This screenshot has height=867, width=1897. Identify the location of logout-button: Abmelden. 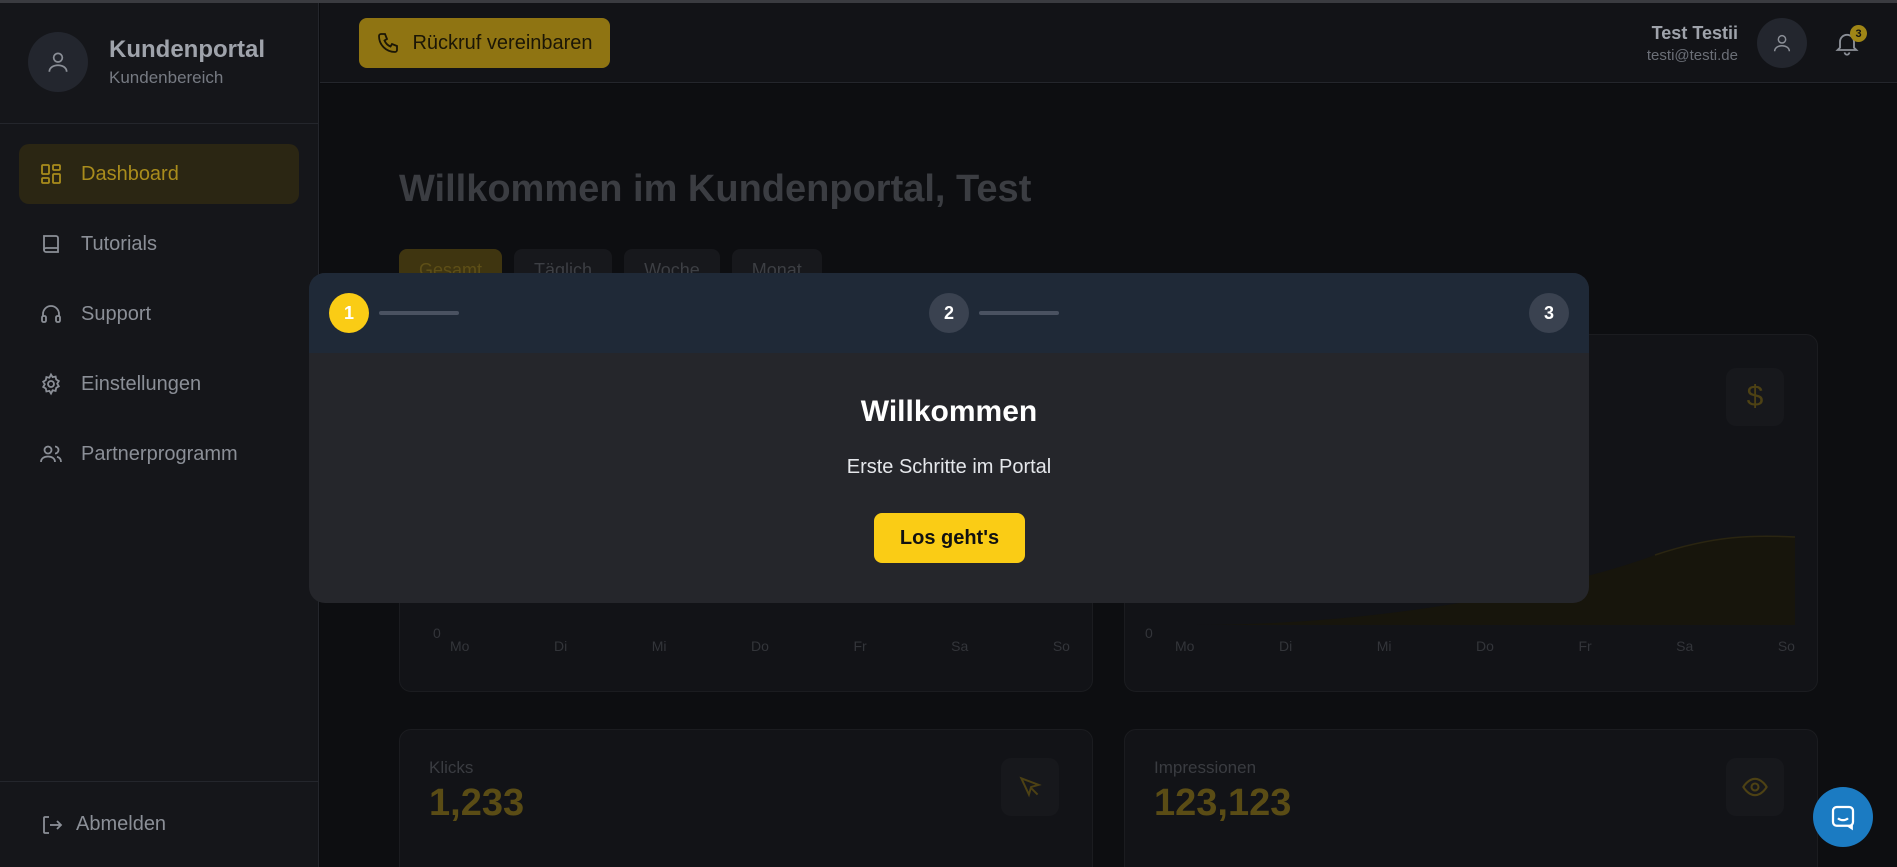
(159, 824).